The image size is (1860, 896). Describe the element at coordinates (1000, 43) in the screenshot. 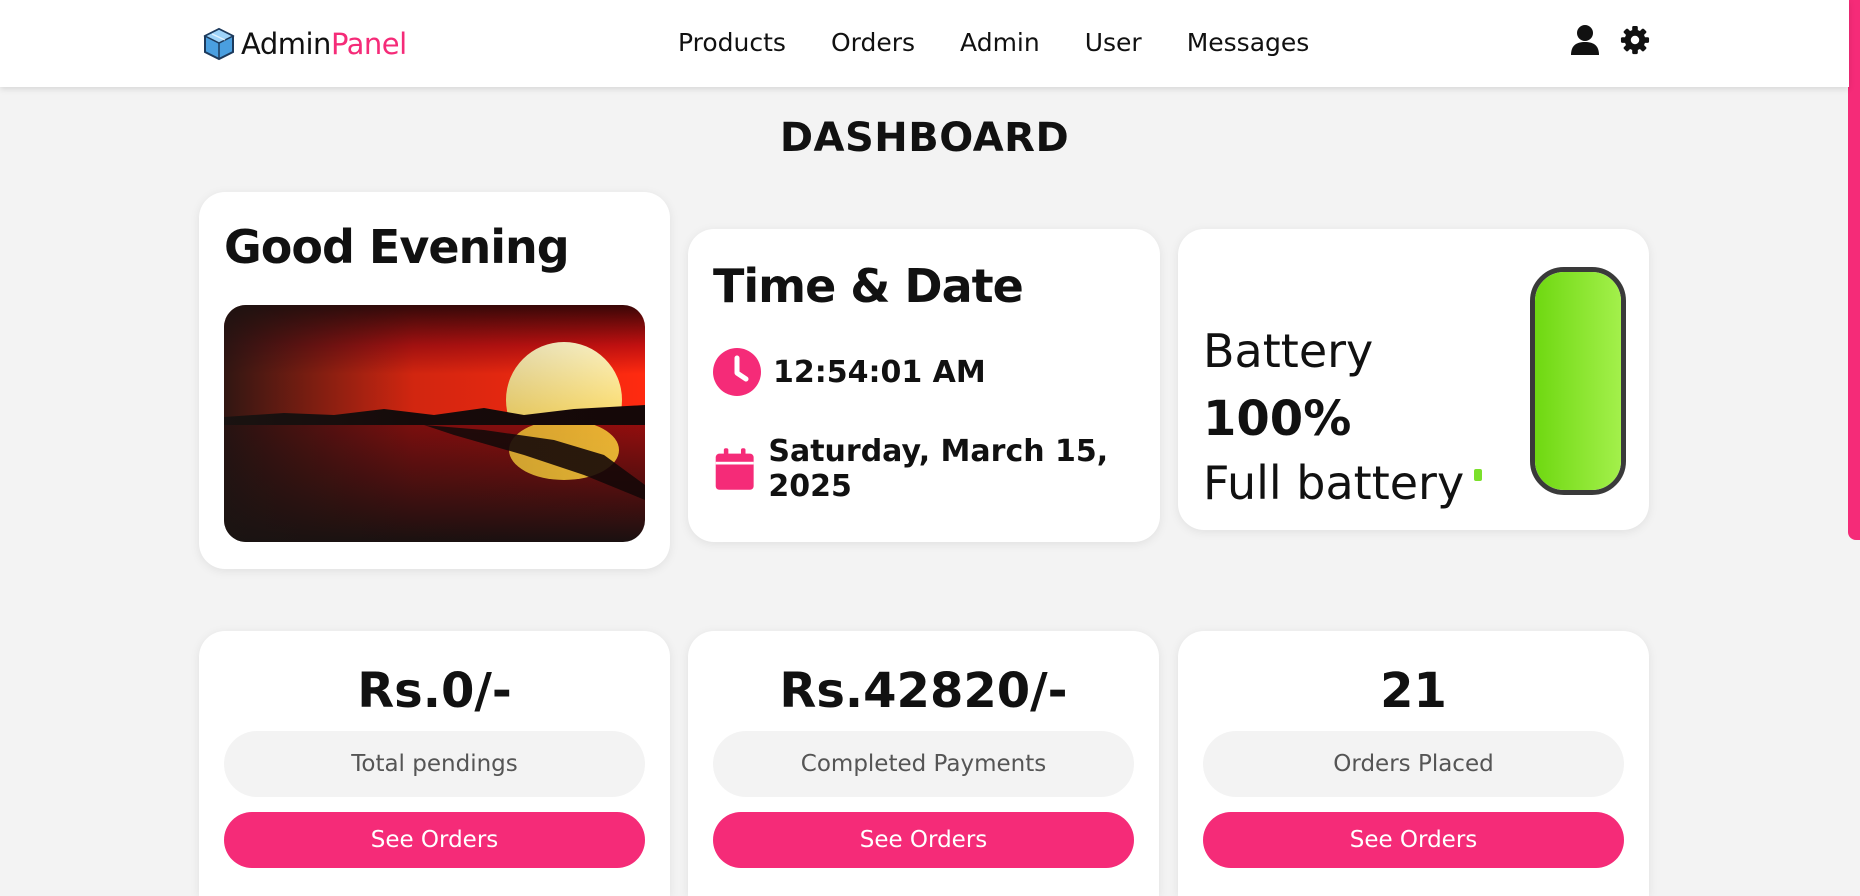

I see `nav-admin: Admin` at that location.